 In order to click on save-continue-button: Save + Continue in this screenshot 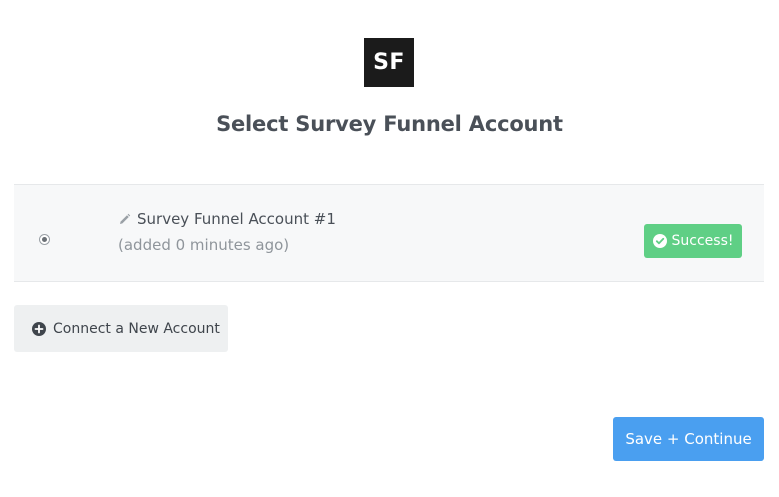, I will do `click(688, 439)`.